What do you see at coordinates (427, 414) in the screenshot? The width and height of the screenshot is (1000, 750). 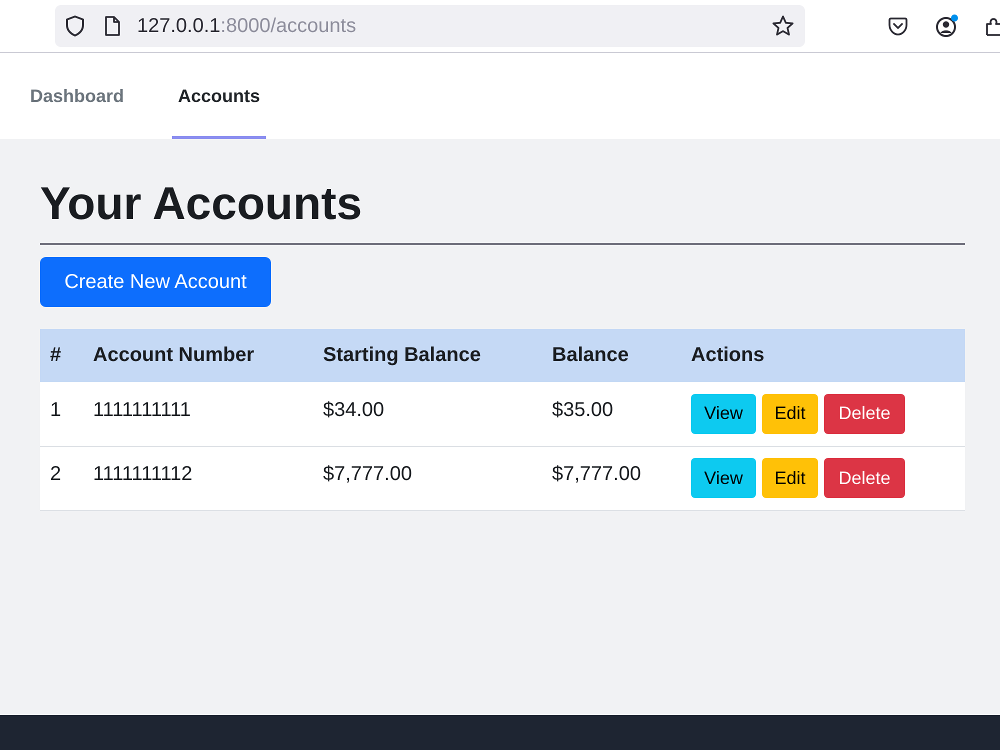 I see `table-cell: $34.00` at bounding box center [427, 414].